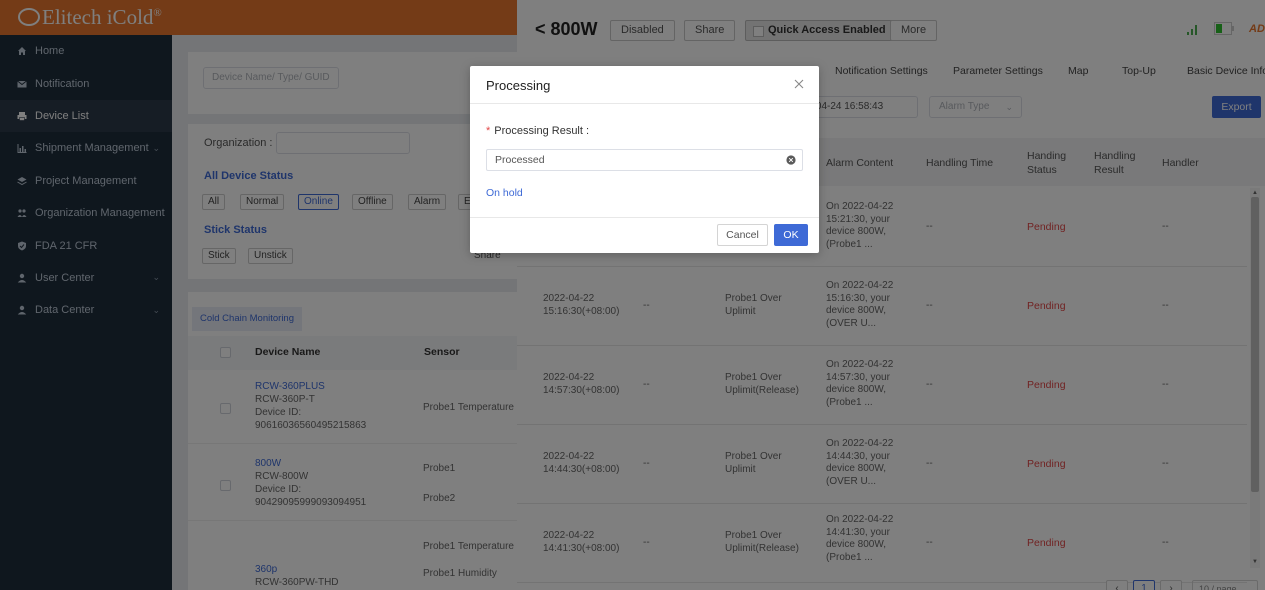 This screenshot has width=1265, height=590. I want to click on processing-result-input, so click(644, 160).